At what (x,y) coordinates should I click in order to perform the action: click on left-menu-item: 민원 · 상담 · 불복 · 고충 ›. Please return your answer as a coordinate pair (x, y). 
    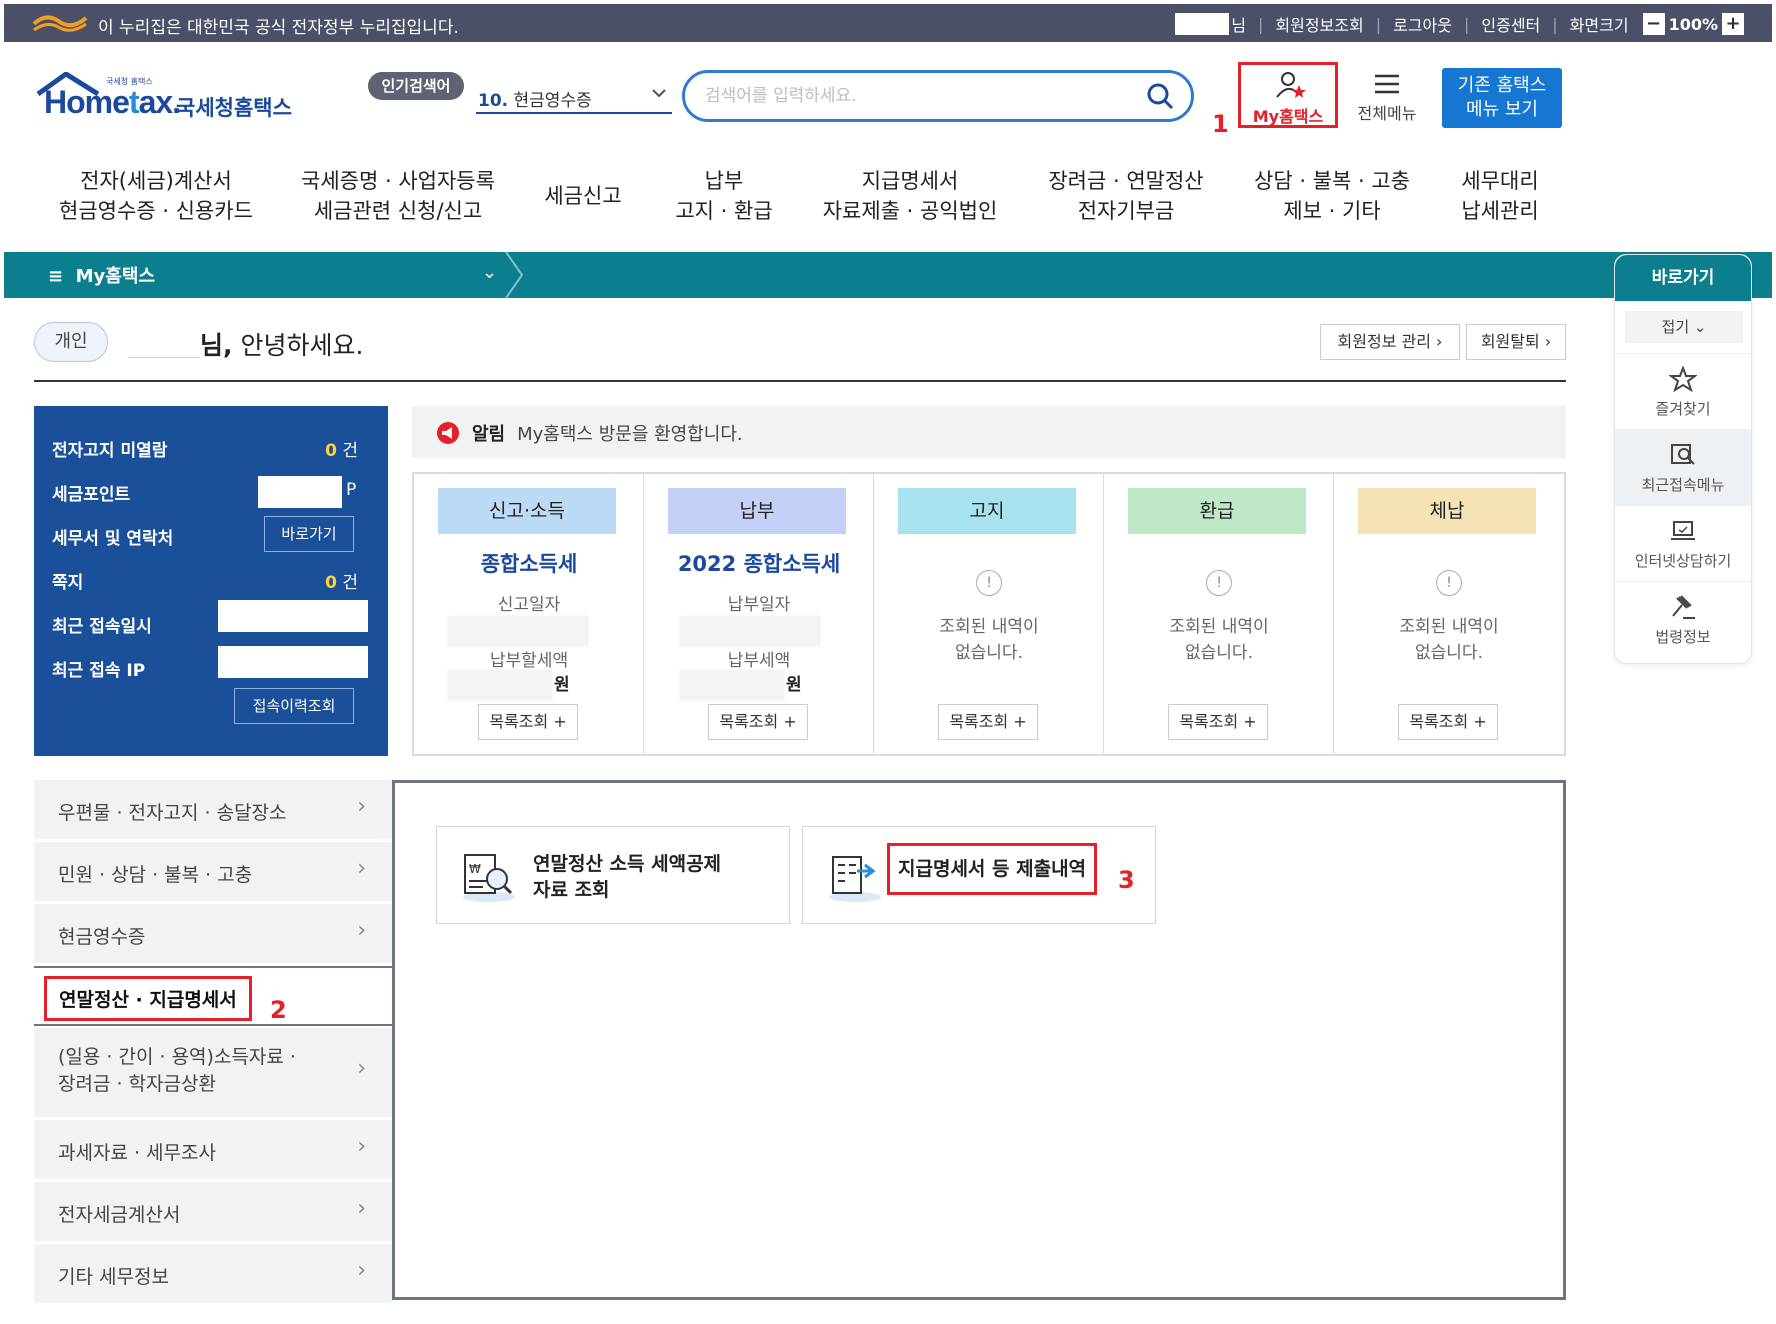
    Looking at the image, I should click on (213, 872).